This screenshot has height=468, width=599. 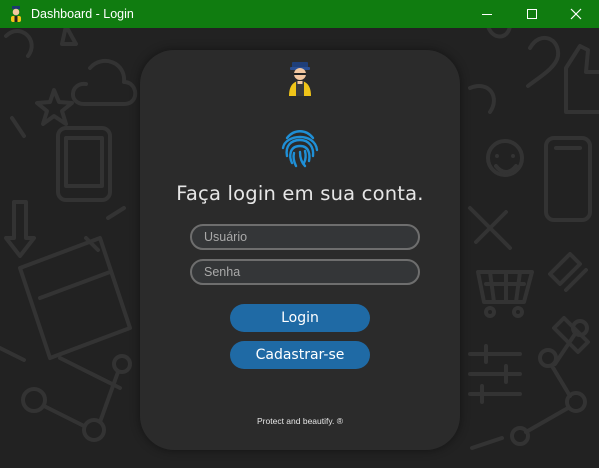 I want to click on app-icon, so click(x=16, y=14).